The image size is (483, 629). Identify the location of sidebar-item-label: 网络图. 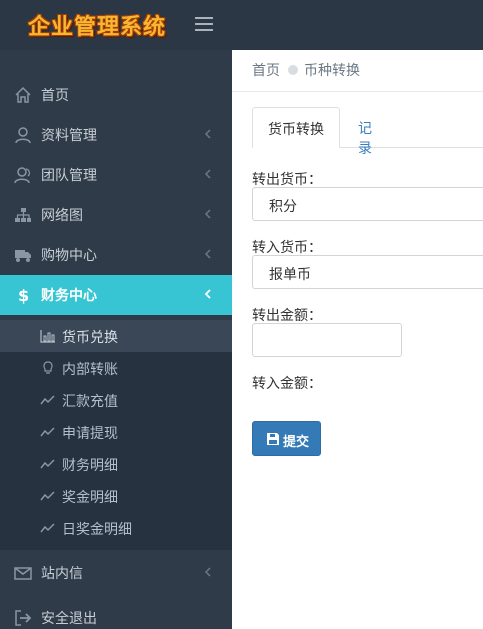
(62, 216).